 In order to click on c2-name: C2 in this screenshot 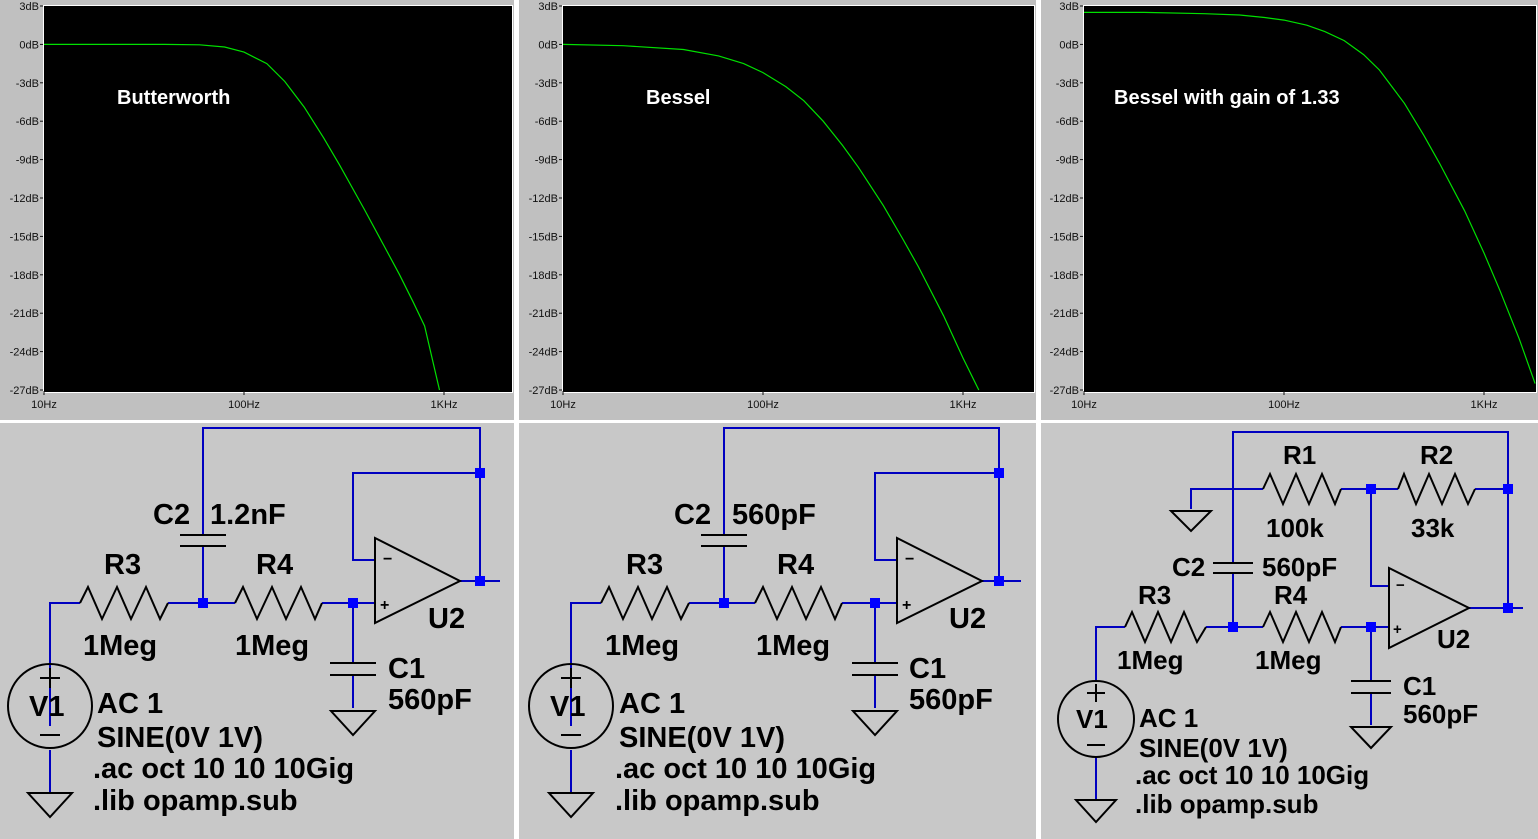, I will do `click(1188, 567)`.